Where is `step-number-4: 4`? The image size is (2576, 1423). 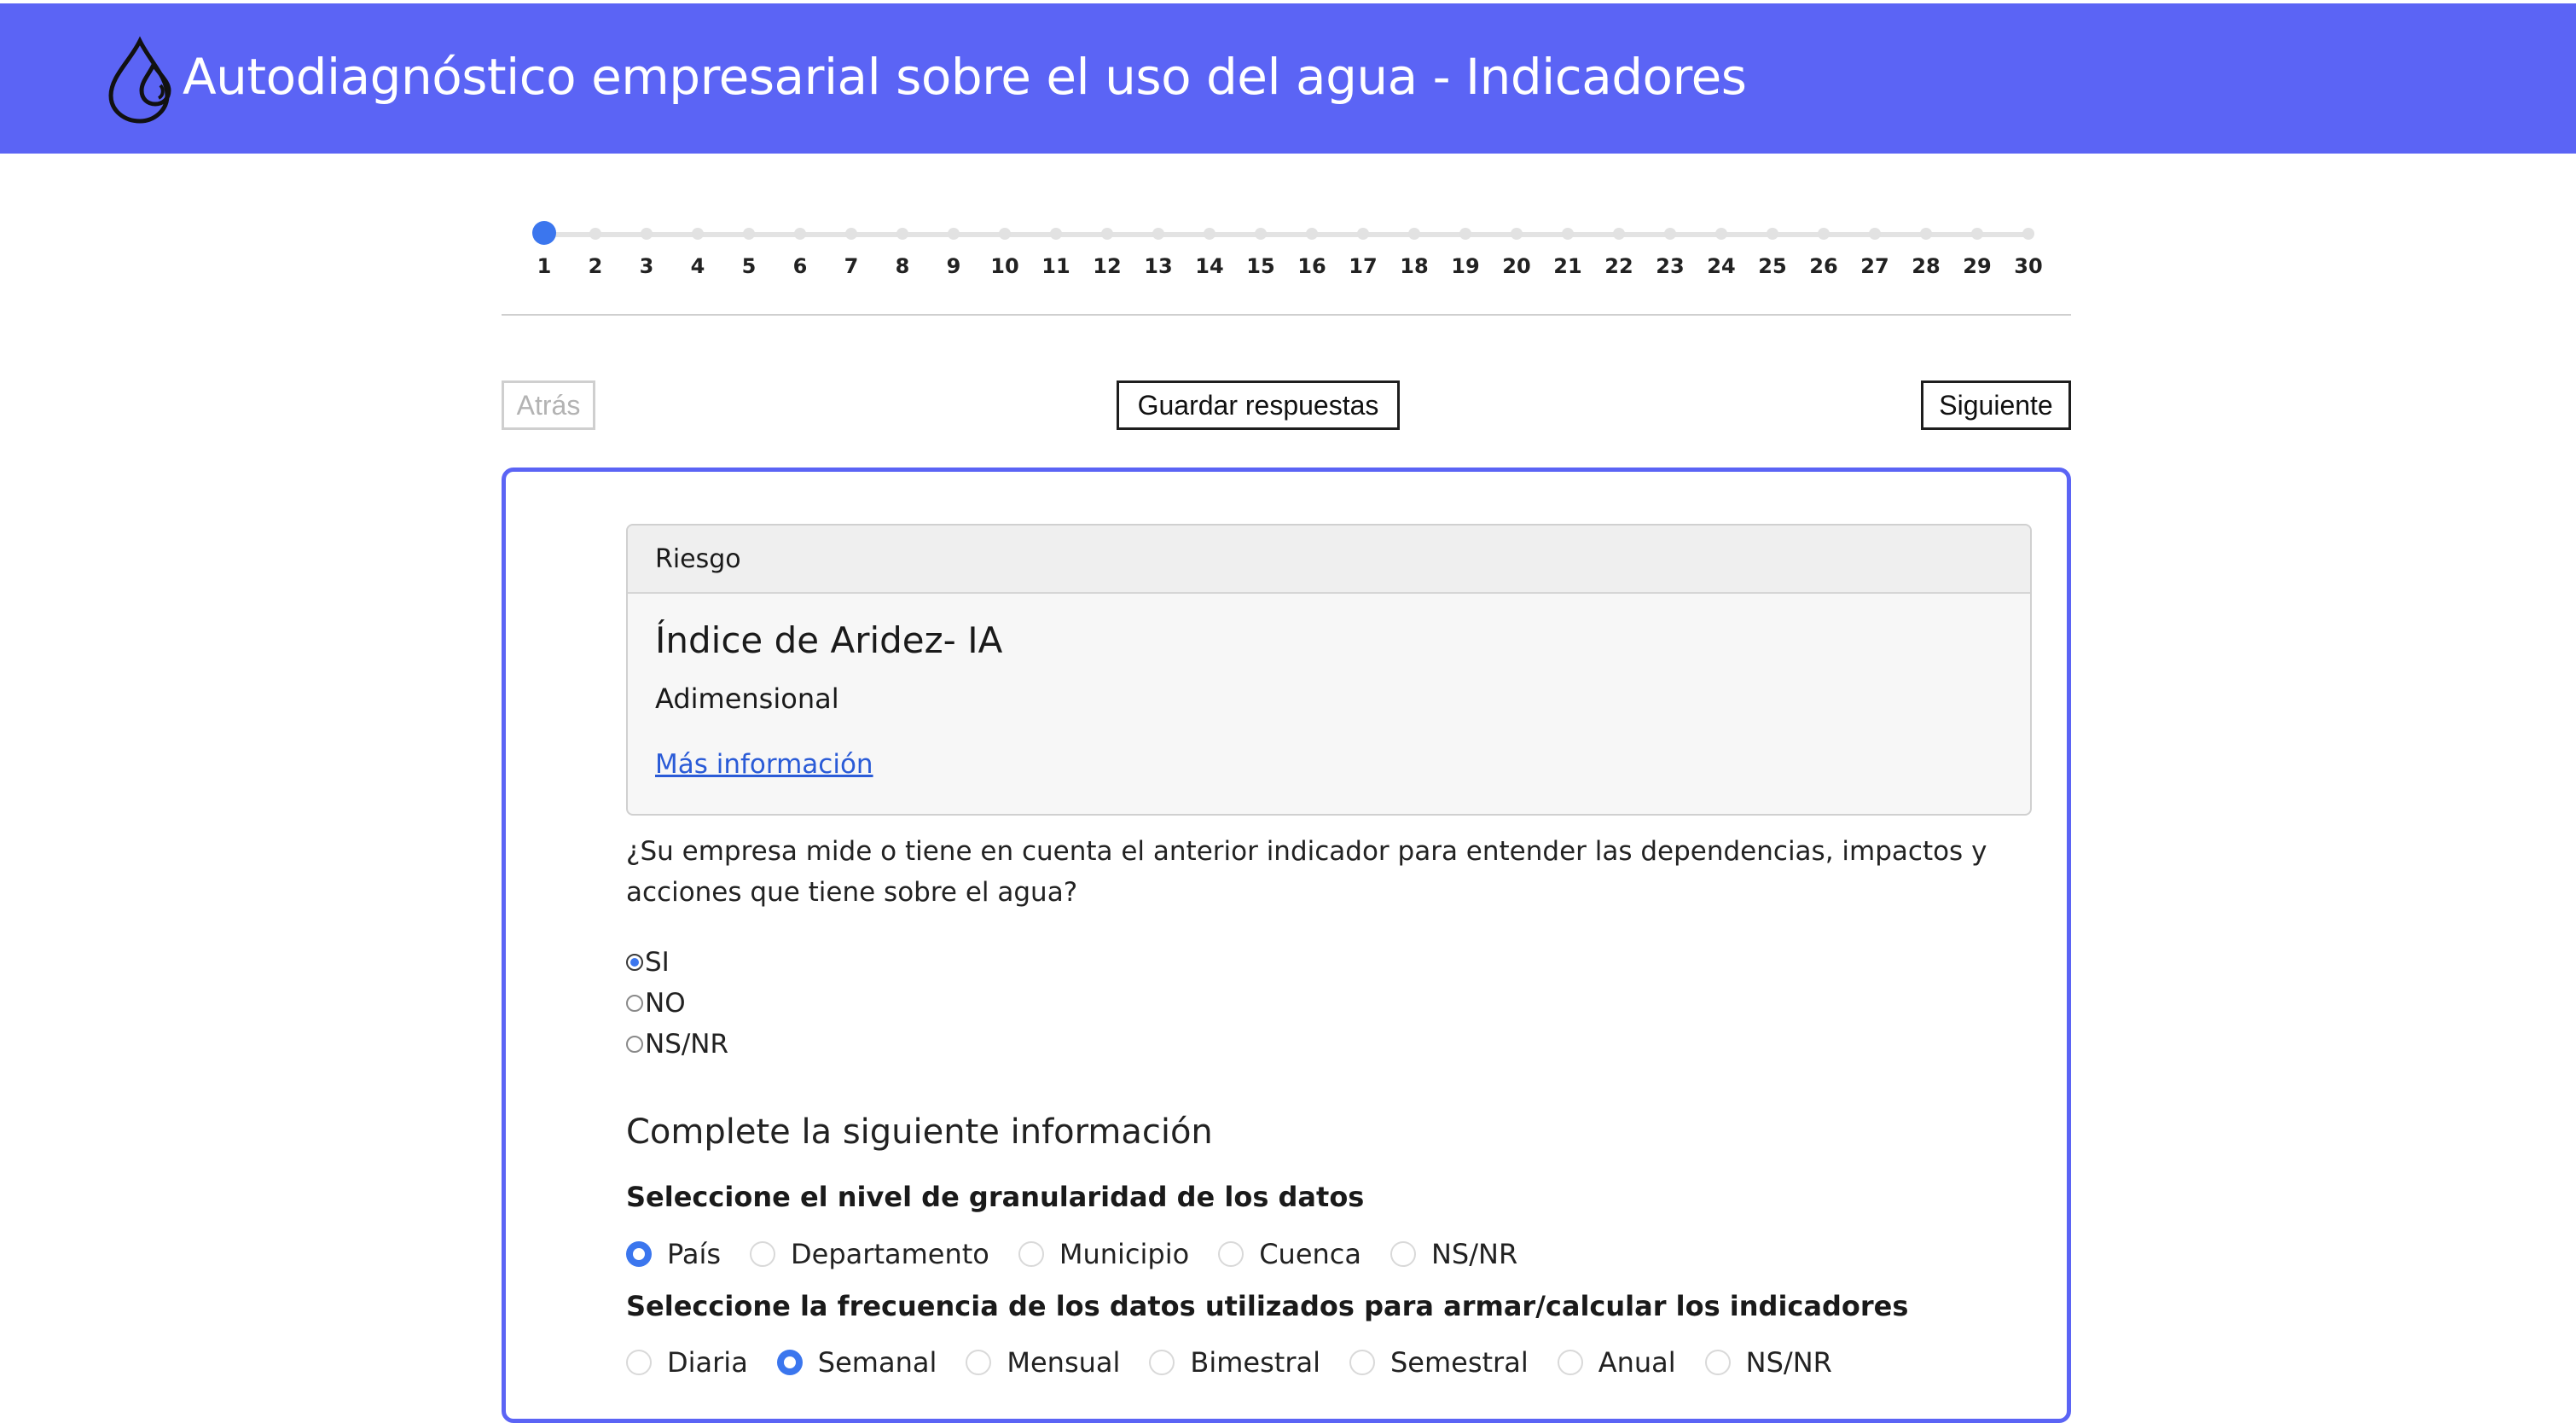
step-number-4: 4 is located at coordinates (698, 266).